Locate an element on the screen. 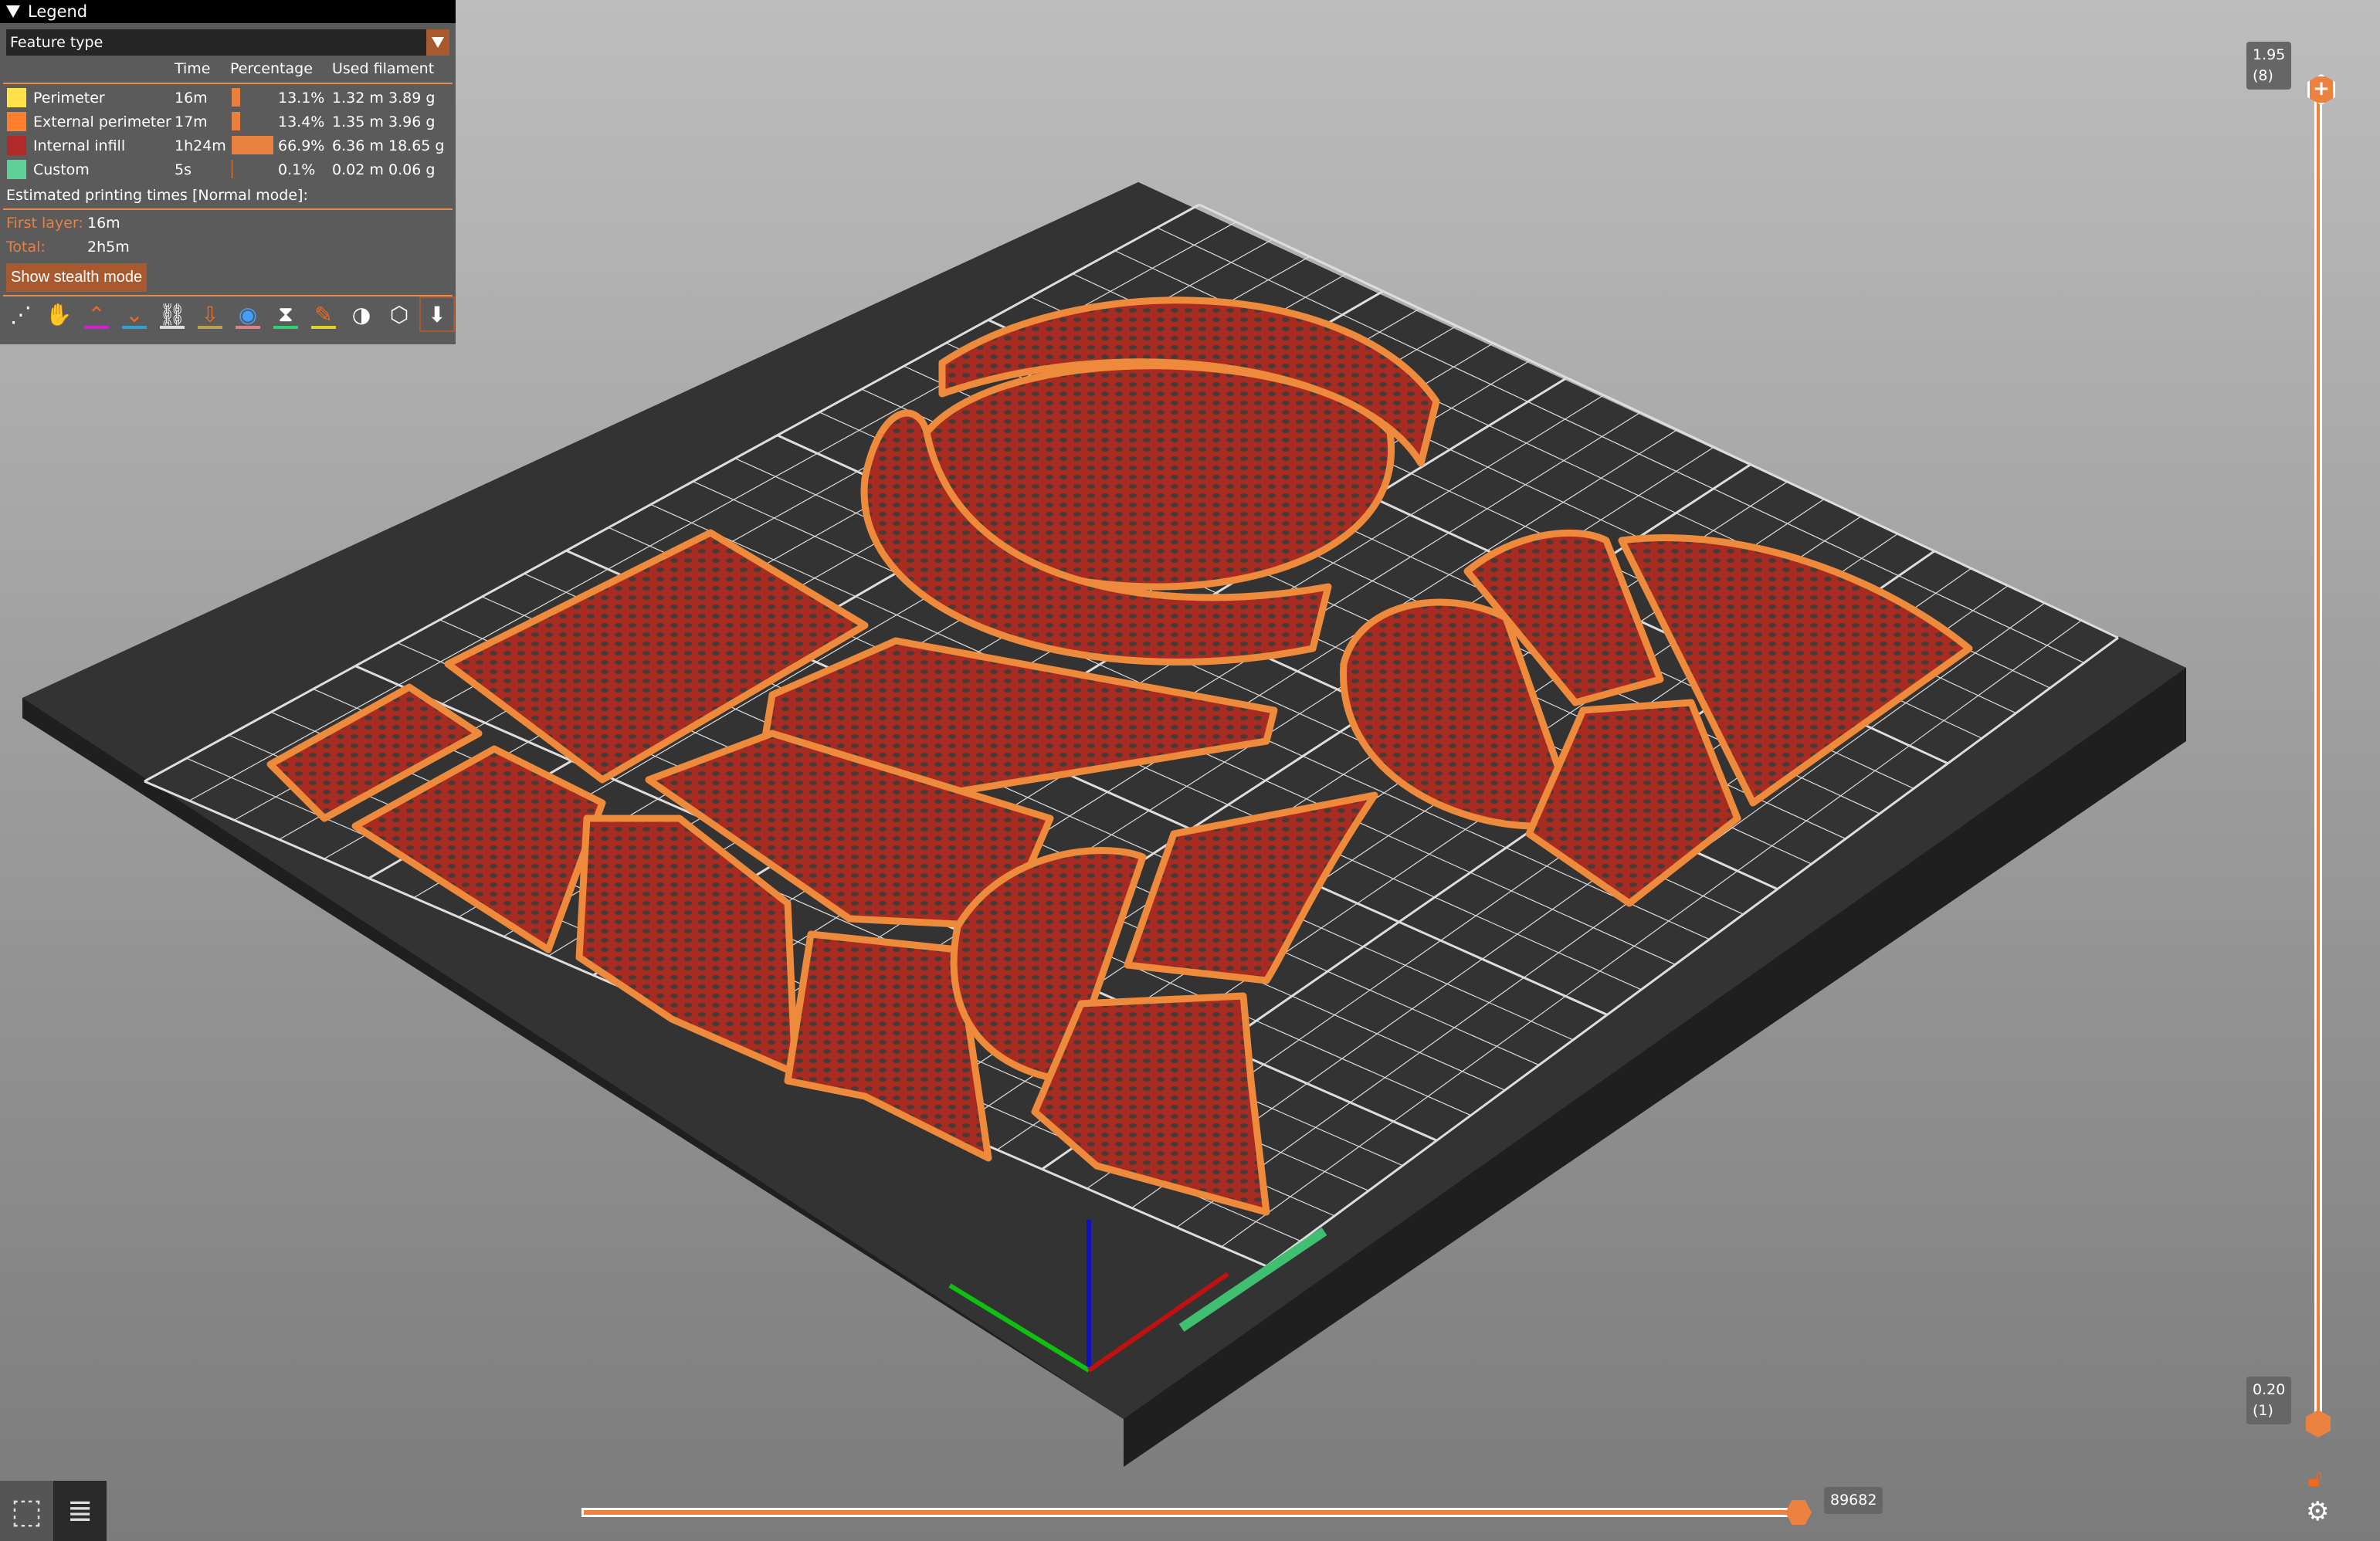 This screenshot has width=2380, height=1541. collapse-triangle-icon is located at coordinates (13, 11).